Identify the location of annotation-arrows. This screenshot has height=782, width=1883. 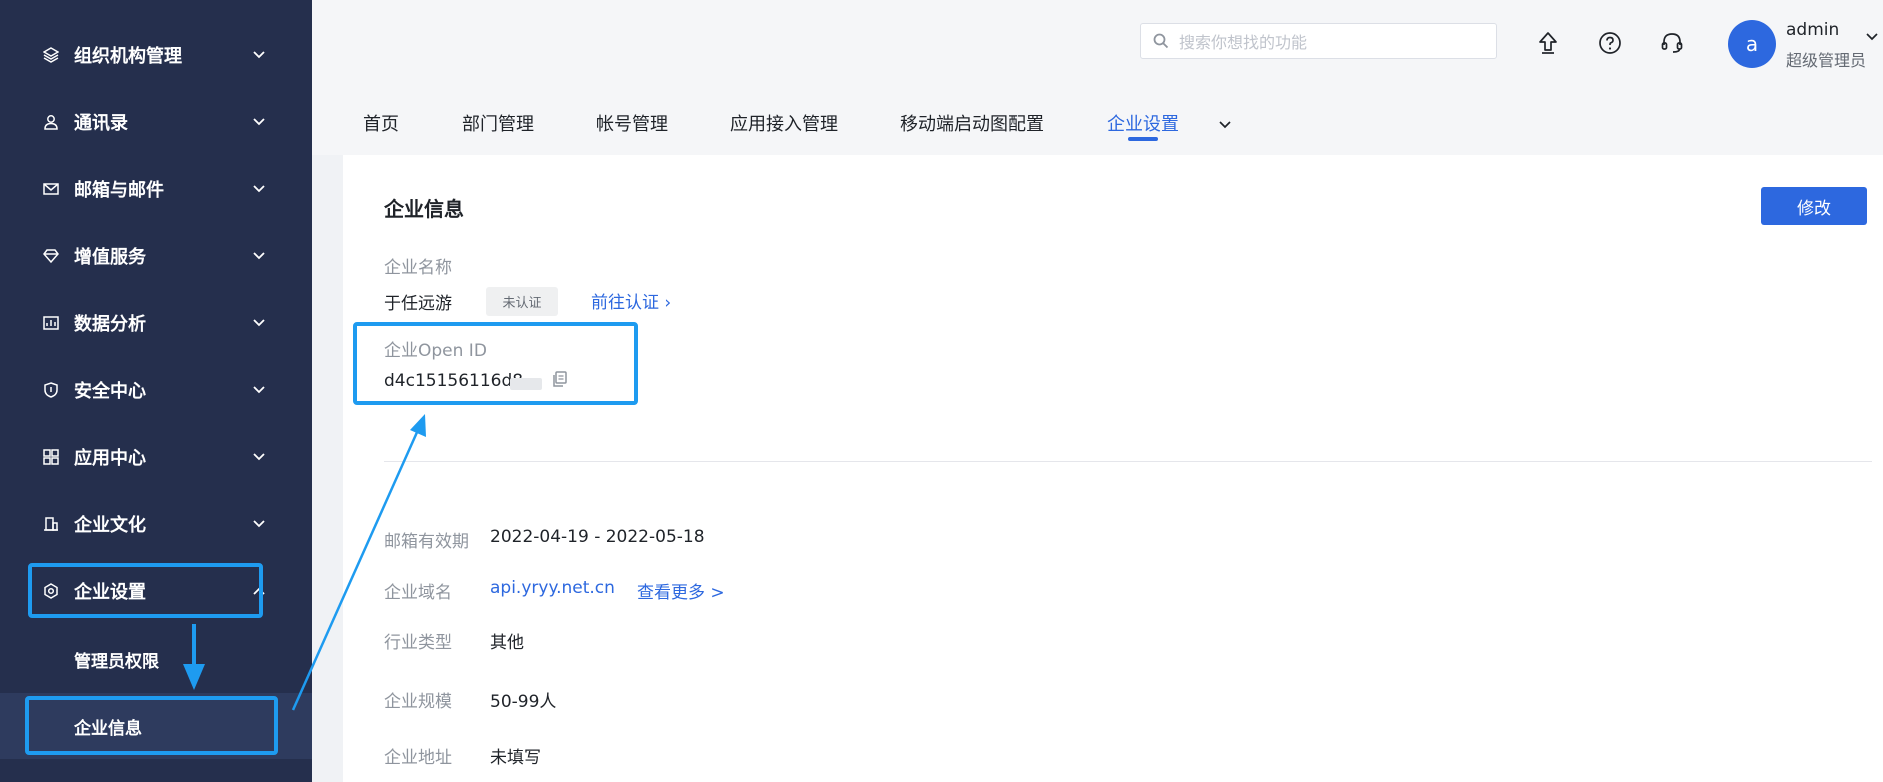
(304, 562).